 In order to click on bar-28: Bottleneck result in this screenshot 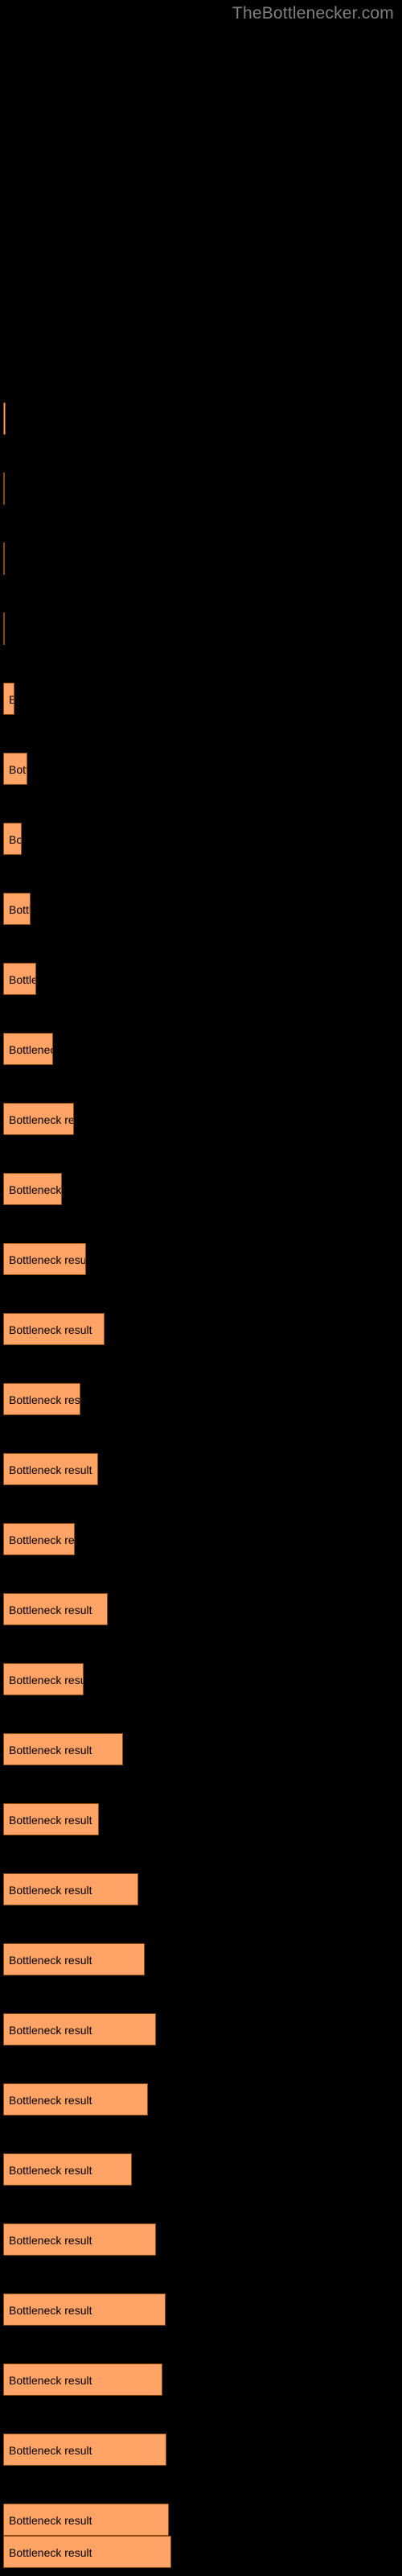, I will do `click(84, 2309)`.